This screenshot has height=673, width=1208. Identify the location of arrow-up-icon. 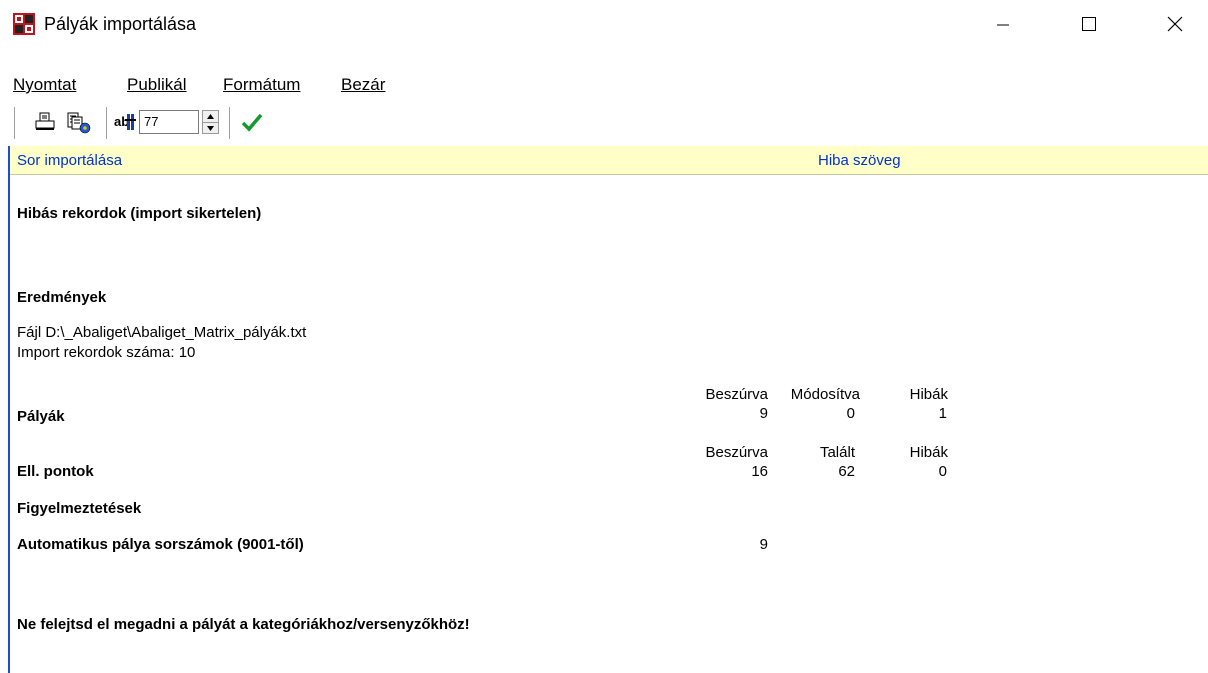
(210, 116).